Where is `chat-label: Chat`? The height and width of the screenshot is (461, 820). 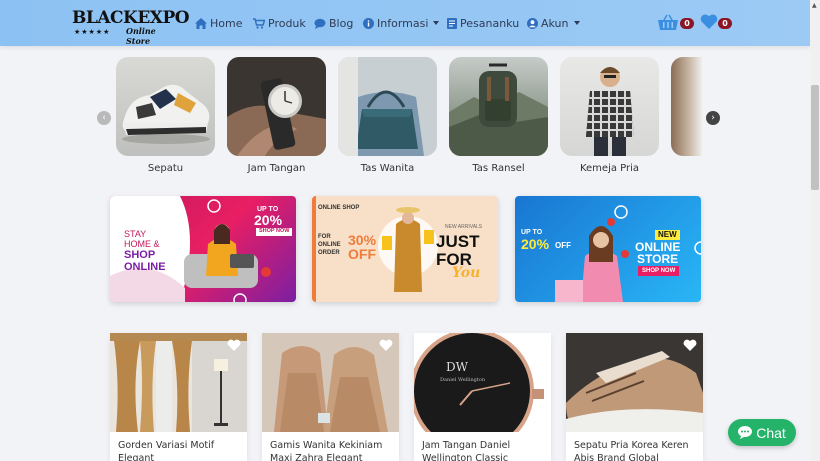
chat-label: Chat is located at coordinates (771, 432).